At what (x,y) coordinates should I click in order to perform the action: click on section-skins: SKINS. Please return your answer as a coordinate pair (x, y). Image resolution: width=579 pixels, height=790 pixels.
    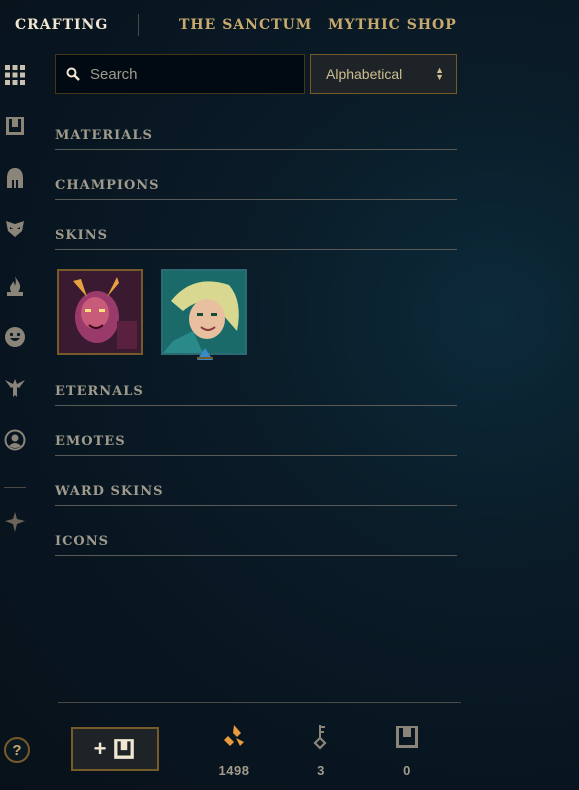
    Looking at the image, I should click on (256, 239).